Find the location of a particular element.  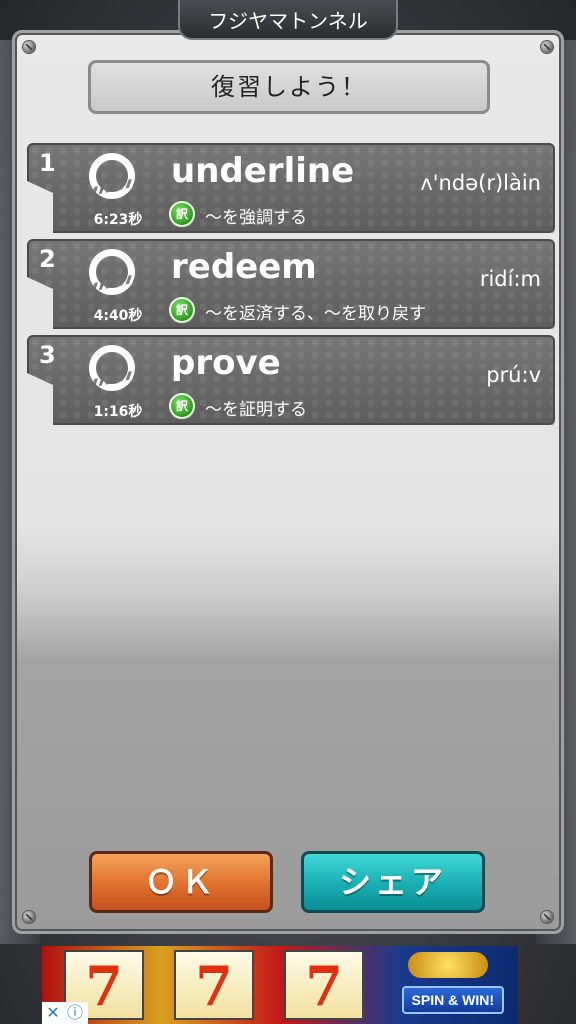

word-card-1: 1 6:23秒 underline ʌ'ndə(r)làin 訳 〜を強調する is located at coordinates (291, 188).